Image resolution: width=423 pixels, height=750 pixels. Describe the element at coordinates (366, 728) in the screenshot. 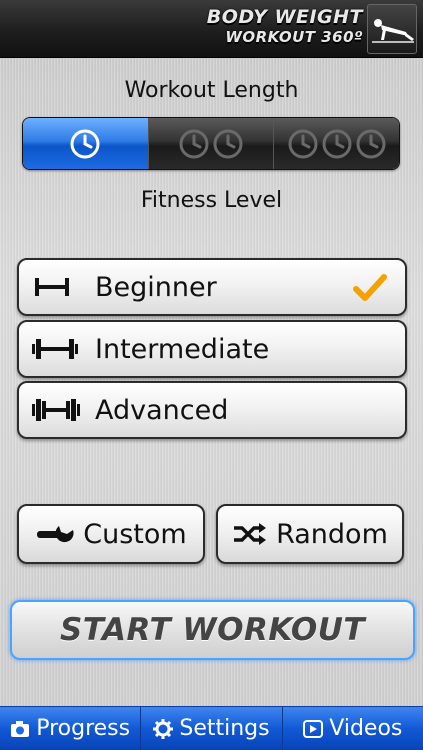

I see `tab-videos-label: Videos` at that location.